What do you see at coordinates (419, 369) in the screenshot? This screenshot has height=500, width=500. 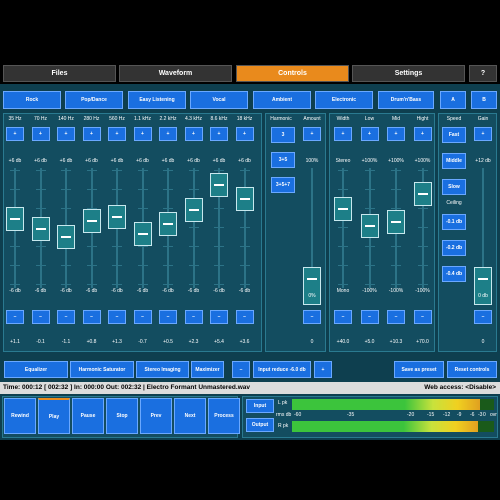 I see `save-preset-button: Save as preset` at bounding box center [419, 369].